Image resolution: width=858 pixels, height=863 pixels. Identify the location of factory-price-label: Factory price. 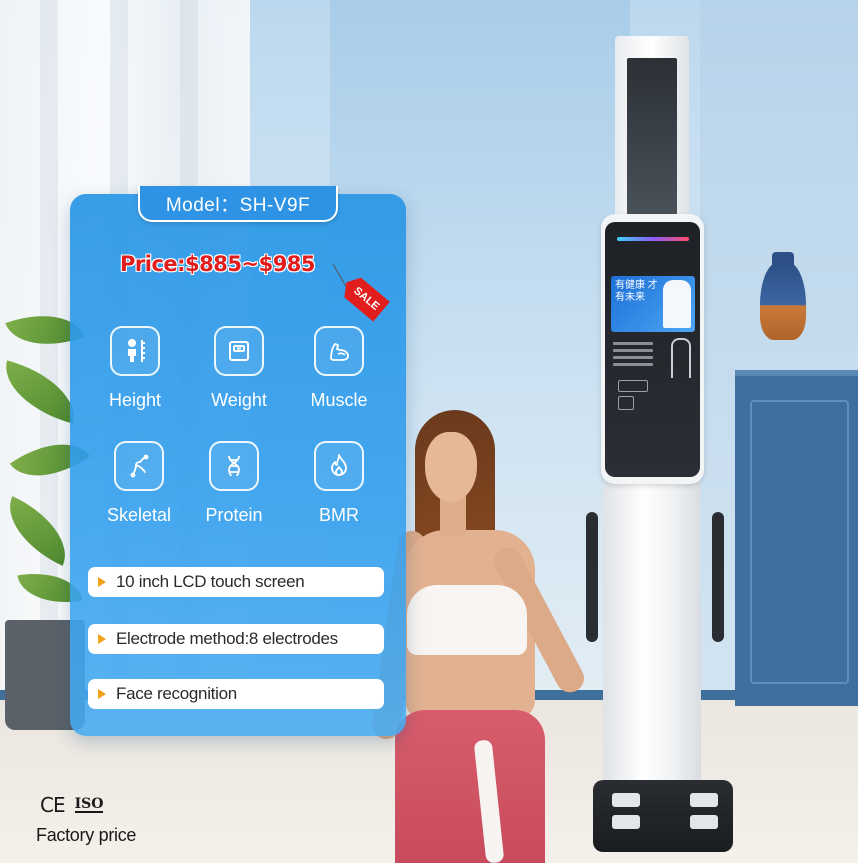
(86, 835).